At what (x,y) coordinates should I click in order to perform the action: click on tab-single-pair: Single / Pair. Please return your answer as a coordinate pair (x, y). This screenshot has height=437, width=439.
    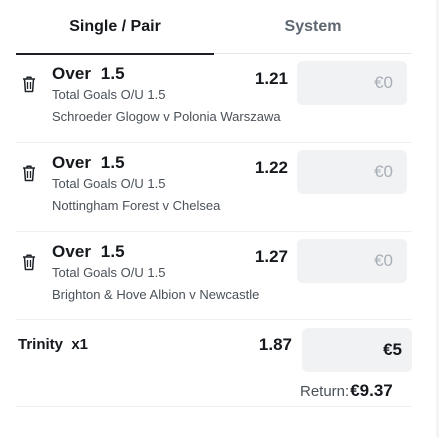
    Looking at the image, I should click on (115, 27).